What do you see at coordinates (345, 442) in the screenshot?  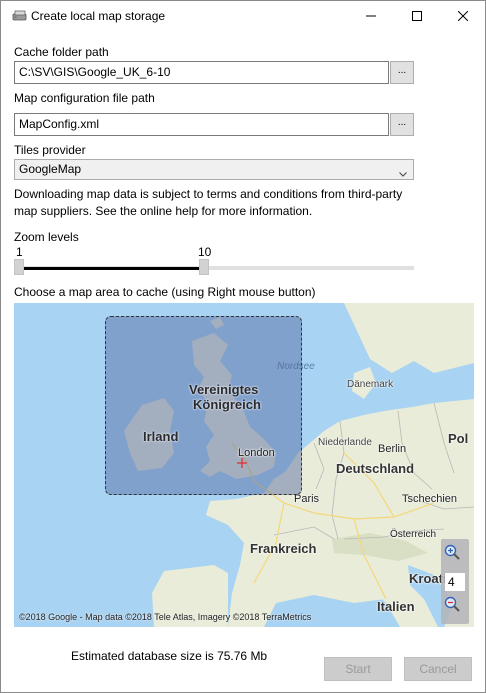 I see `map-label-niederlande: Niederlande` at bounding box center [345, 442].